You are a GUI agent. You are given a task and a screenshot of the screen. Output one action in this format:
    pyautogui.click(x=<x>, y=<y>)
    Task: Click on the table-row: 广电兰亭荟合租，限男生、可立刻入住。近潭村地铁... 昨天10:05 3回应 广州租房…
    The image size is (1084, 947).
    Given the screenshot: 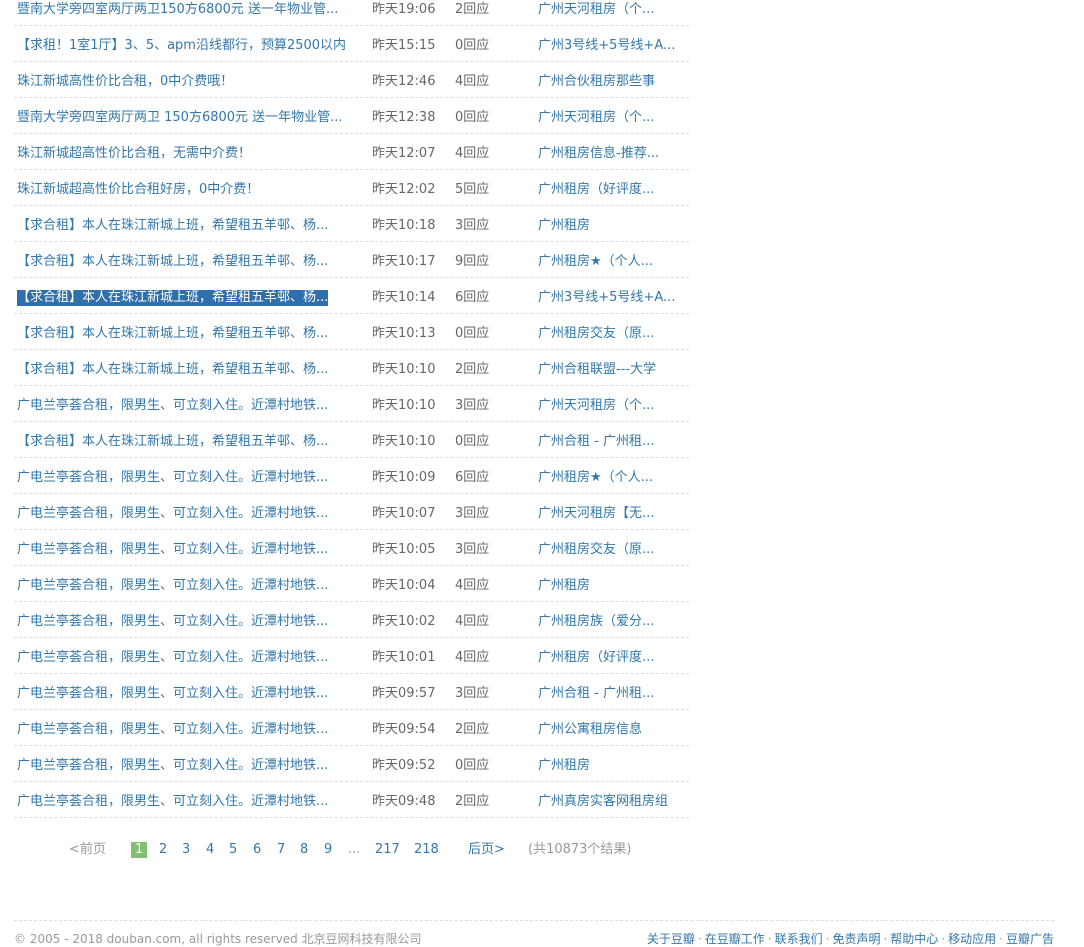 What is the action you would take?
    pyautogui.click(x=351, y=548)
    